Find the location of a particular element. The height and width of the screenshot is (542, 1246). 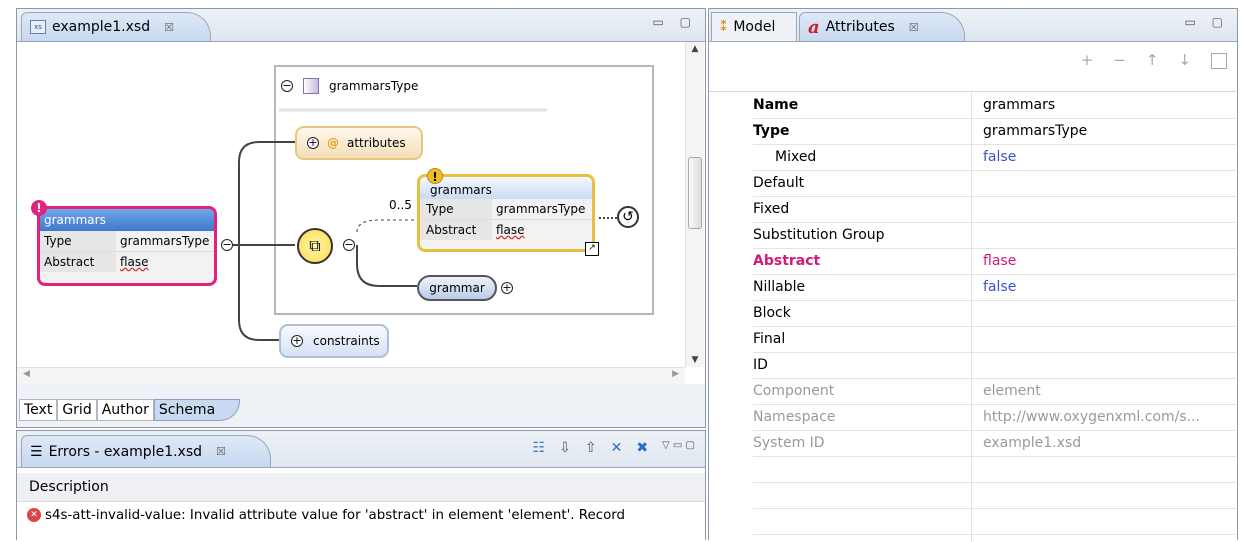

property-name: Abstract is located at coordinates (787, 261).